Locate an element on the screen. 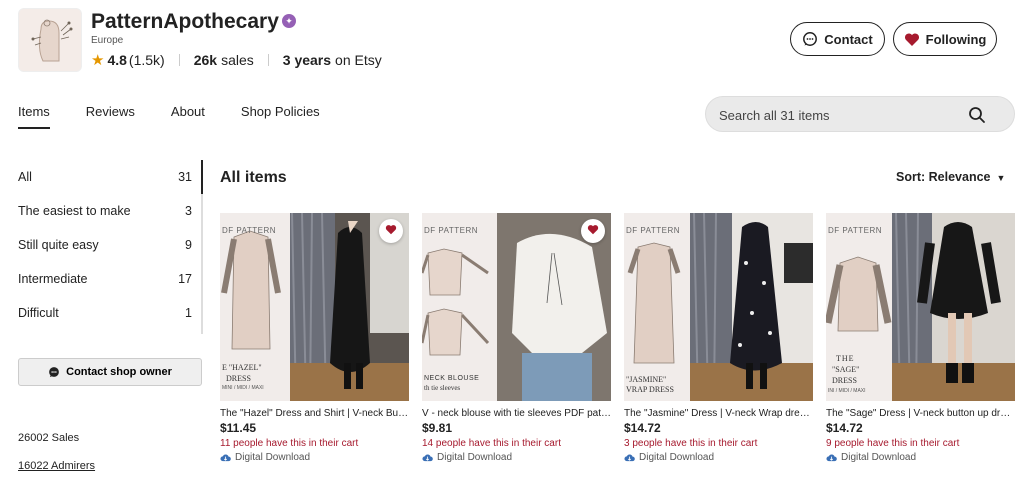  sales-value: 26k is located at coordinates (205, 60).